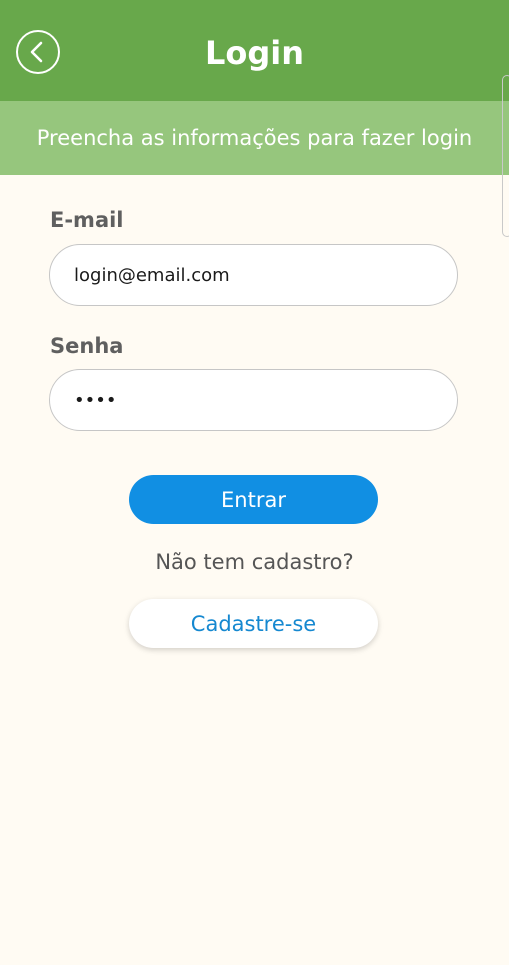 Image resolution: width=509 pixels, height=965 pixels. I want to click on email-label: E-mail, so click(87, 220).